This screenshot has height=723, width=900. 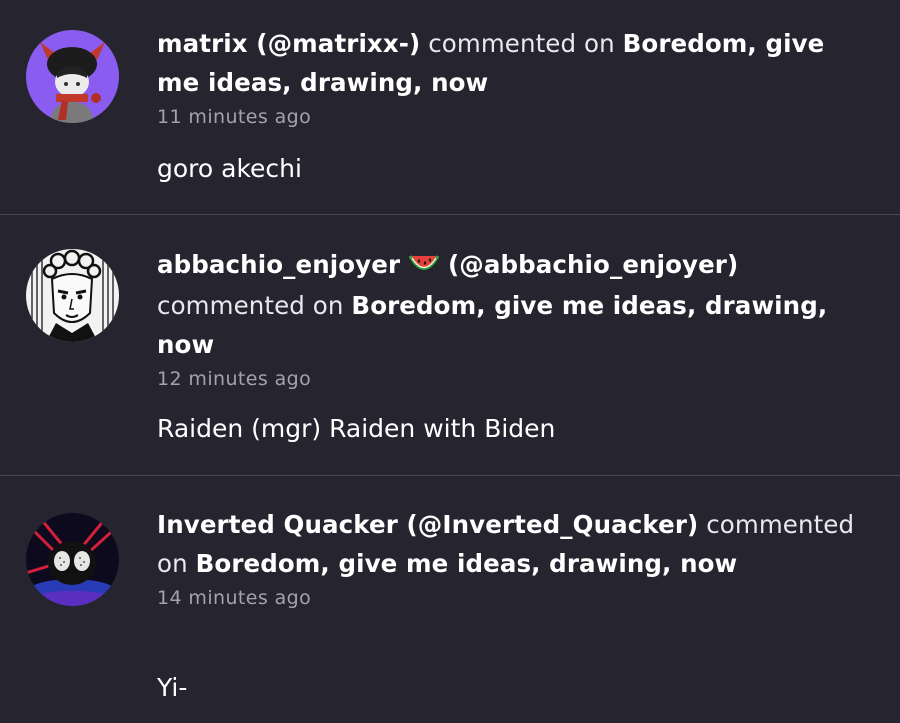 I want to click on manga-character-avatar, so click(x=72, y=295).